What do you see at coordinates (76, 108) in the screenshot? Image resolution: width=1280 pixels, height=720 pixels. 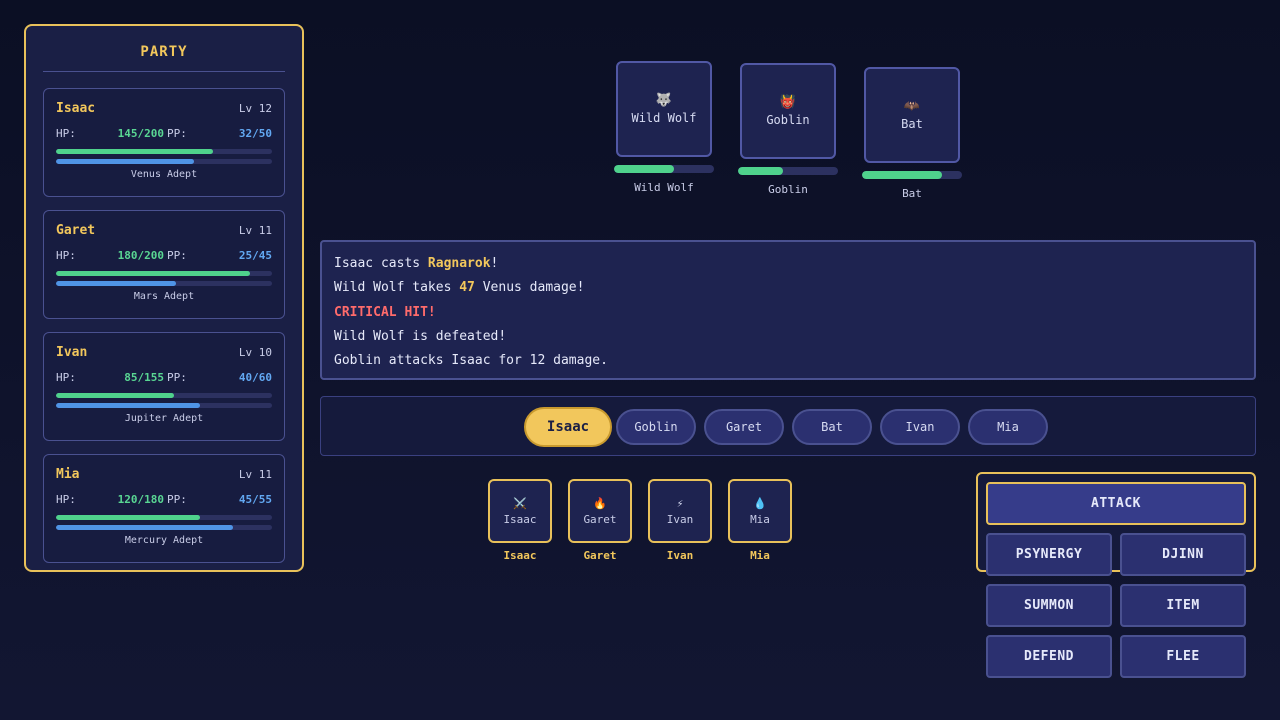 I see `member-name: Isaac` at bounding box center [76, 108].